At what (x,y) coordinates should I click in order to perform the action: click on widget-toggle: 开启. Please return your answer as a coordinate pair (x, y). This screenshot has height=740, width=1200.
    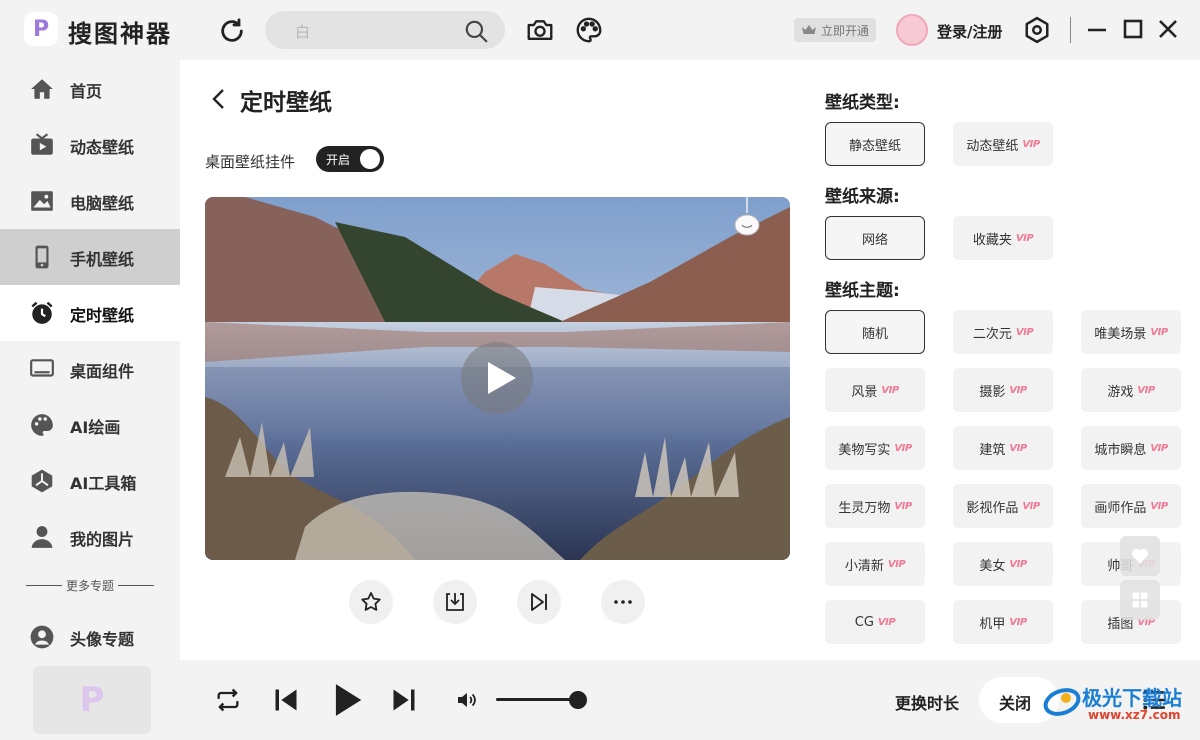
    Looking at the image, I should click on (350, 159).